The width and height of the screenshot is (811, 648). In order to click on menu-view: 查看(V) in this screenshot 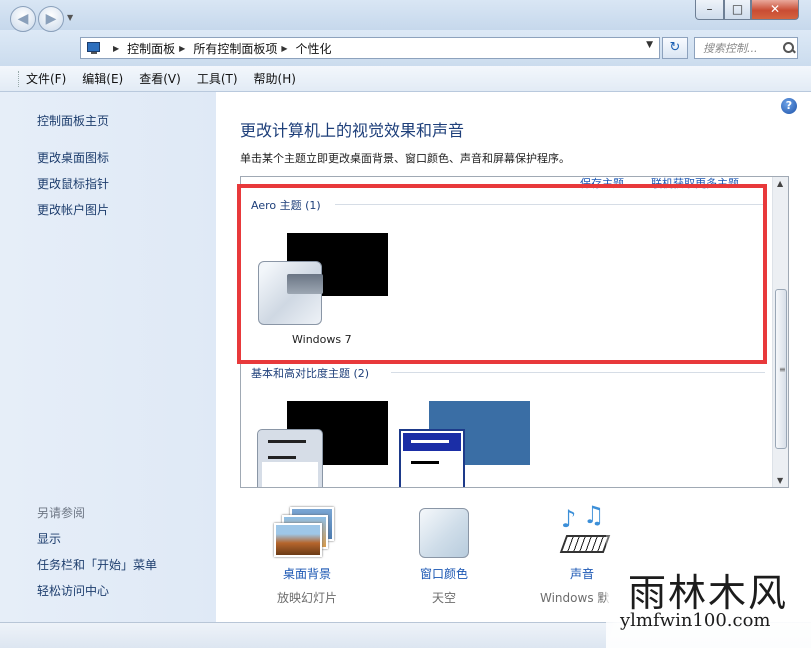, I will do `click(160, 78)`.